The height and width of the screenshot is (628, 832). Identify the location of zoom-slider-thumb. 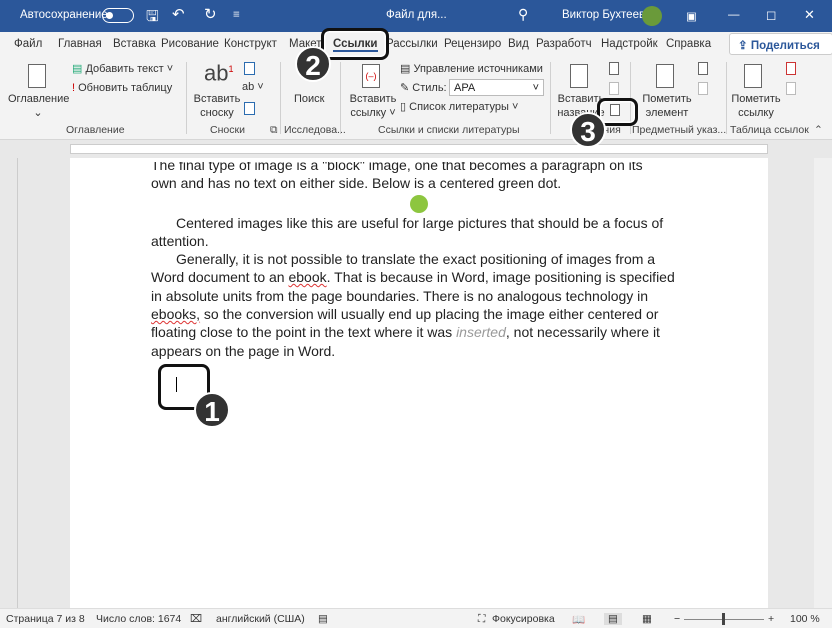
(723, 619).